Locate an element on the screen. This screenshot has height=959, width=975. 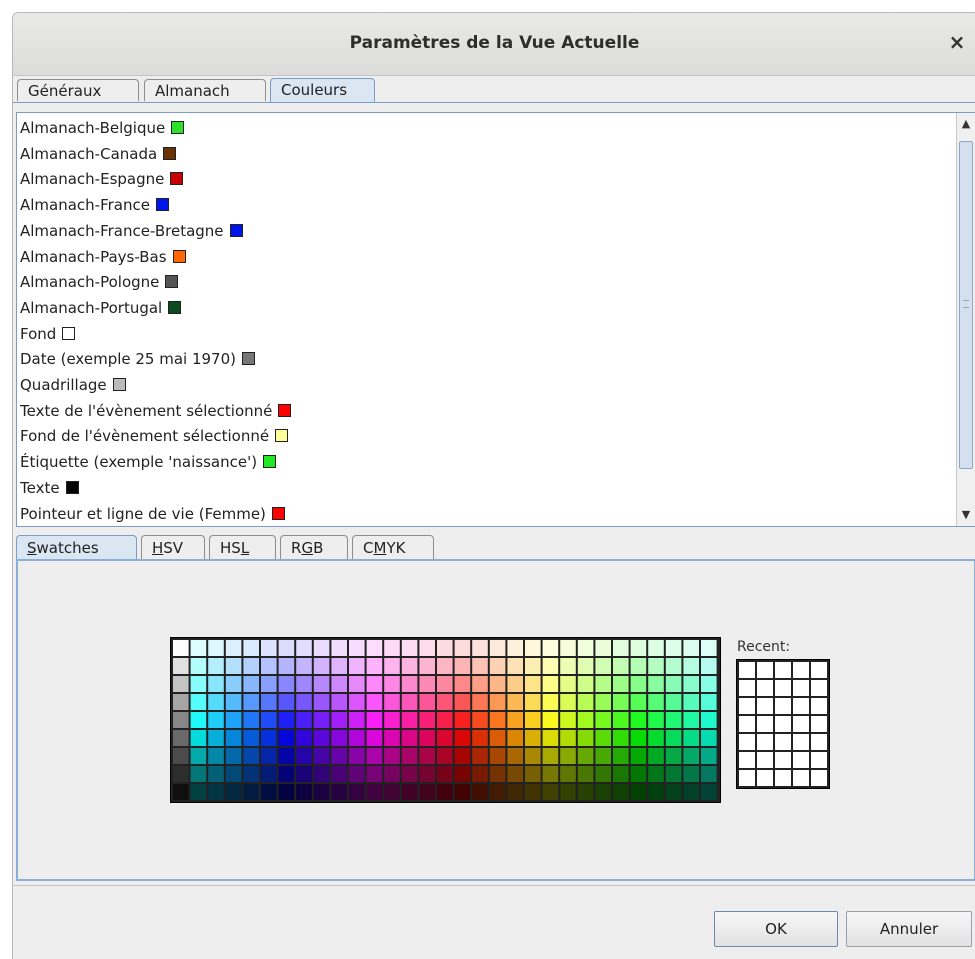
list-item: Fond is located at coordinates (48, 334).